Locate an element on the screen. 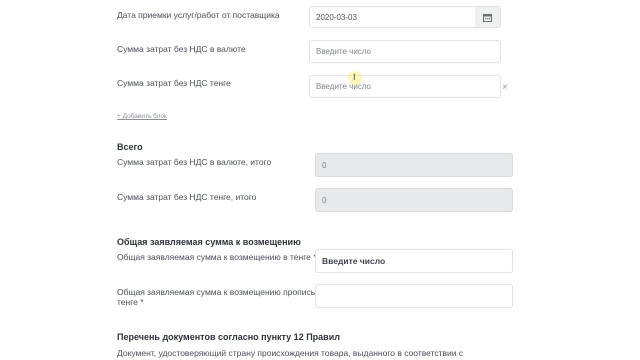 This screenshot has width=640, height=360. date-input: 2020-03-03 is located at coordinates (392, 17).